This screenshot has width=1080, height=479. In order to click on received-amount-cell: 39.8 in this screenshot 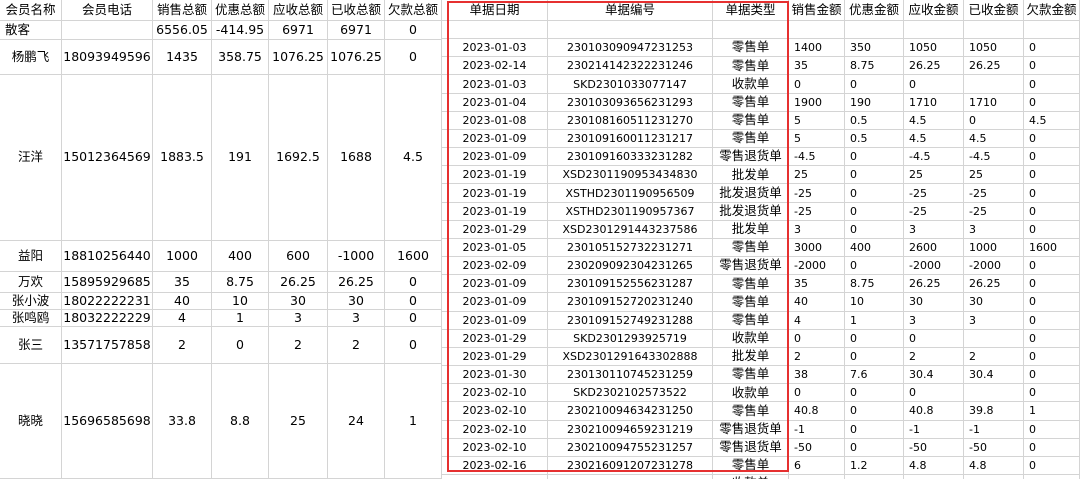, I will do `click(994, 411)`.